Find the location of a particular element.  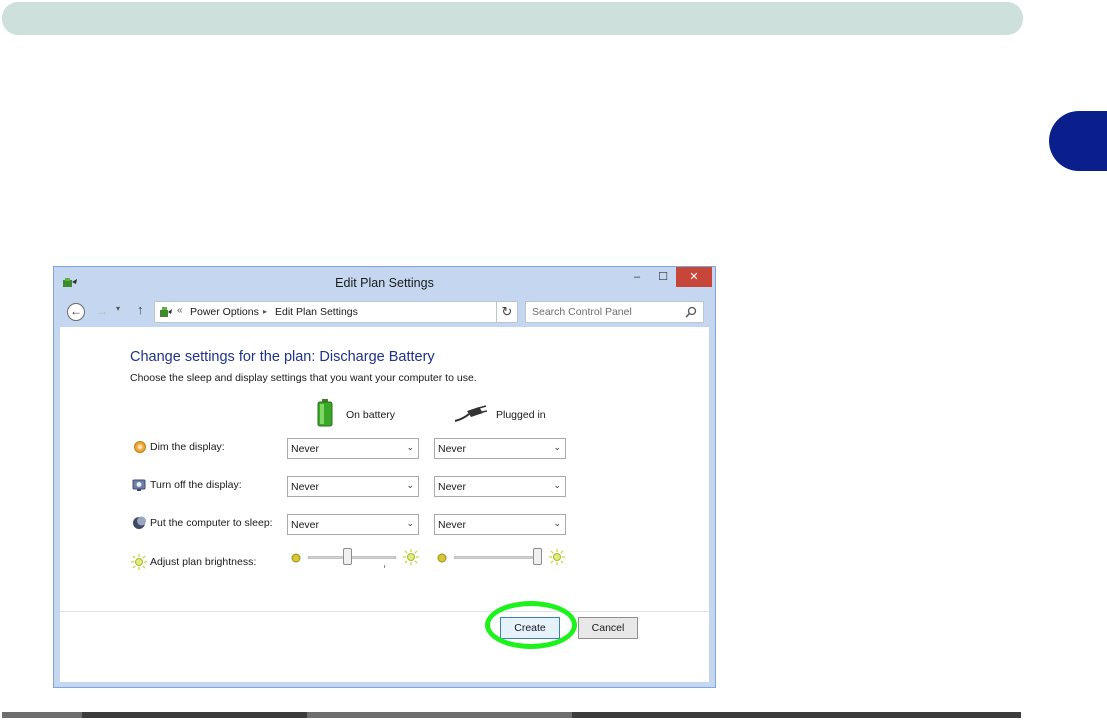

footer-separator is located at coordinates (384, 611).